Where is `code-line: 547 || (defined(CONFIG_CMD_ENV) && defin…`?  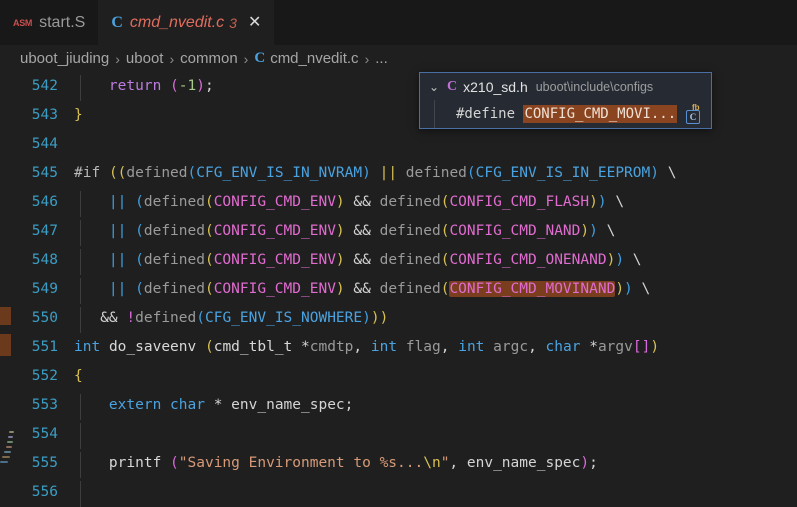
code-line: 547 || (defined(CONFIG_CMD_ENV) && defin… is located at coordinates (404, 231).